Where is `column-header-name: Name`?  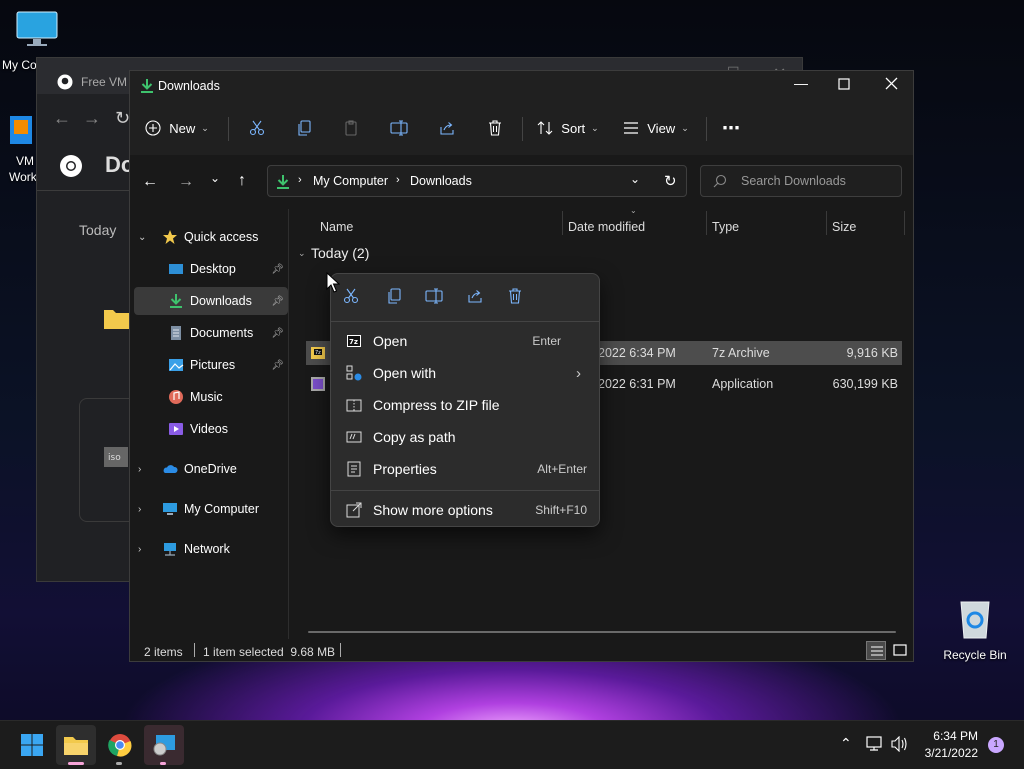 column-header-name: Name is located at coordinates (336, 227).